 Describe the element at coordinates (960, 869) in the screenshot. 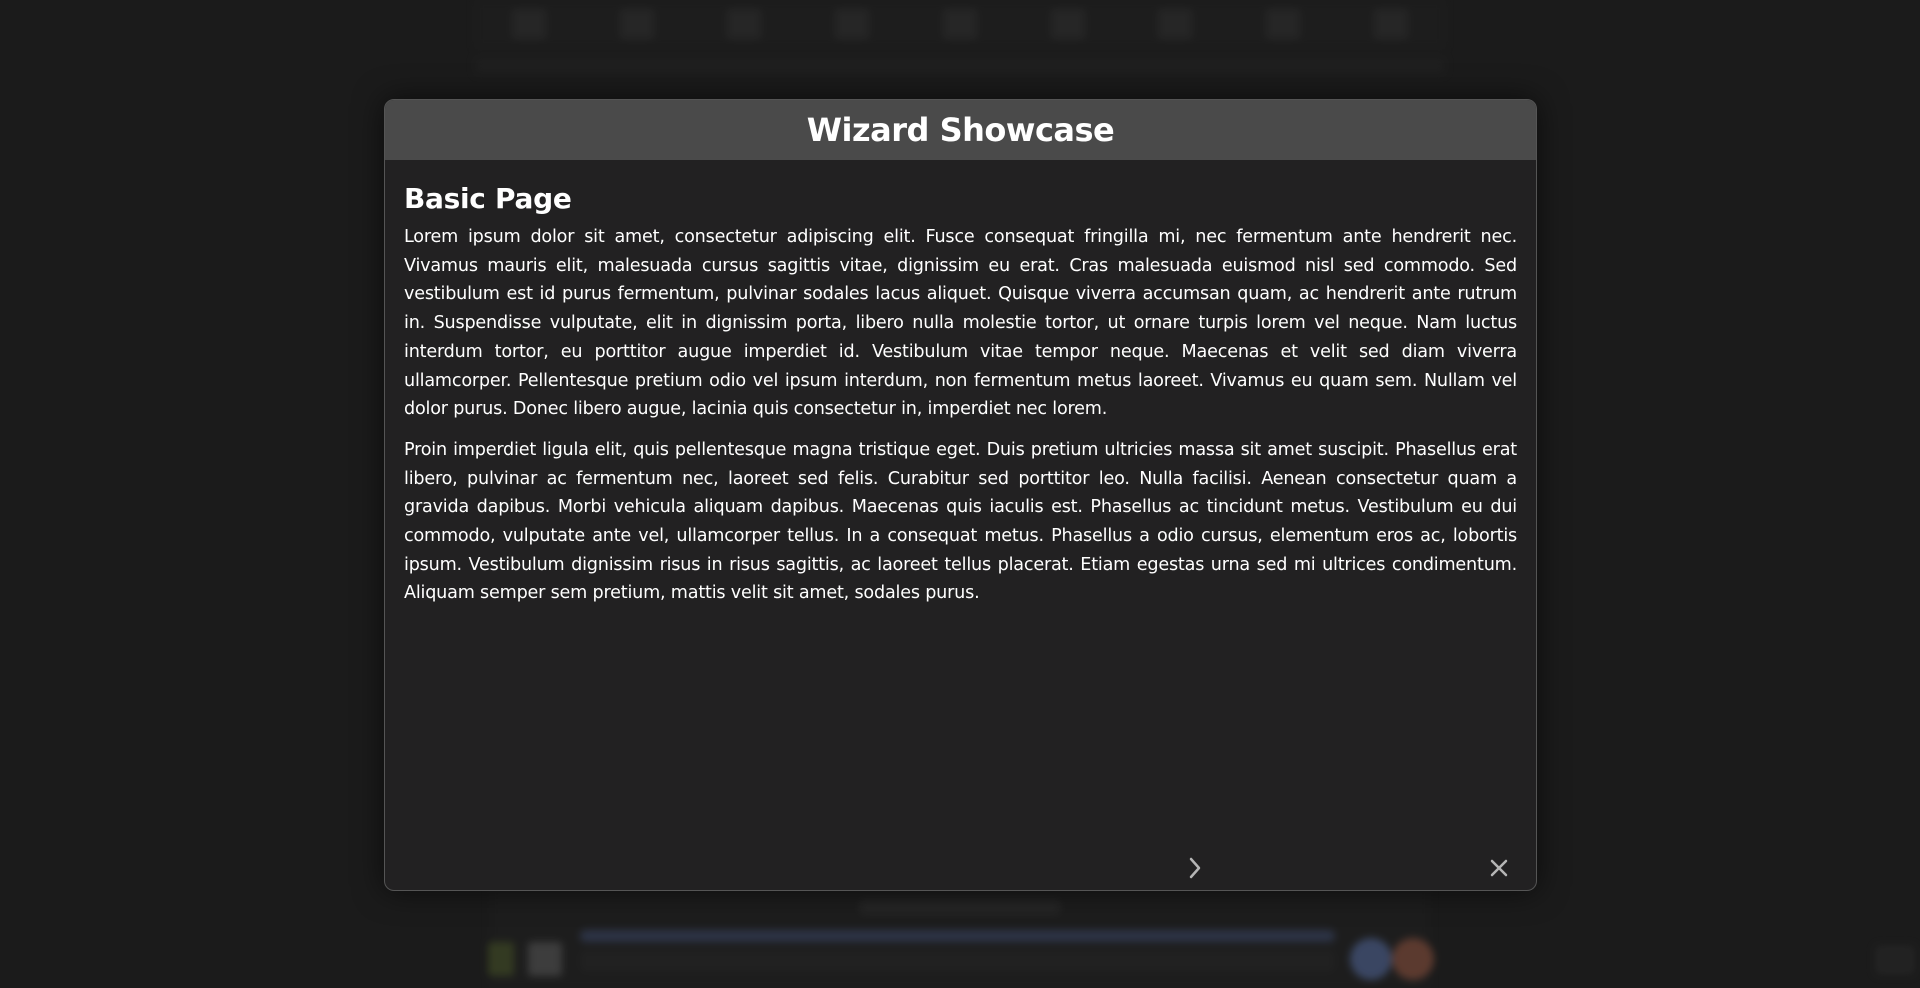

I see `dialog-footer` at that location.